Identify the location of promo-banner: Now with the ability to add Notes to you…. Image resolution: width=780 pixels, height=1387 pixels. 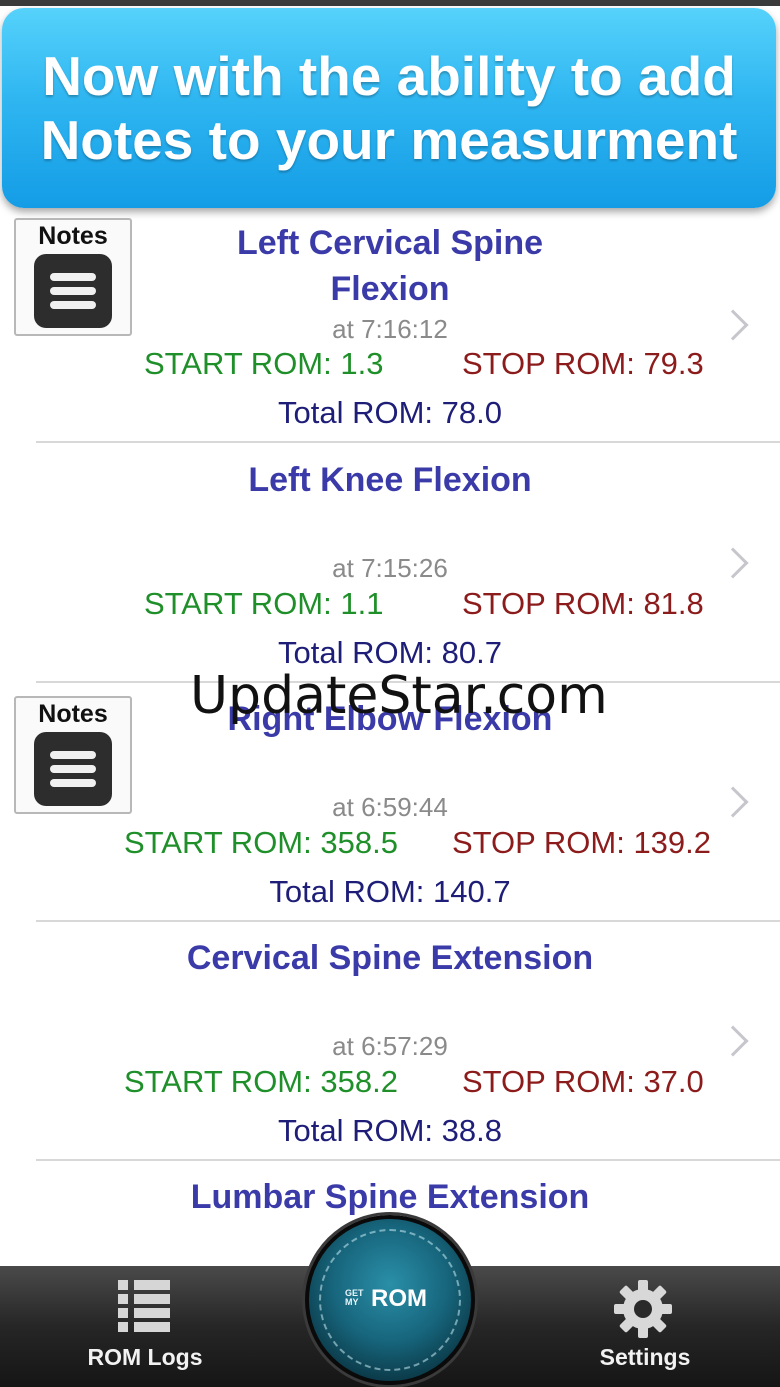
(389, 108).